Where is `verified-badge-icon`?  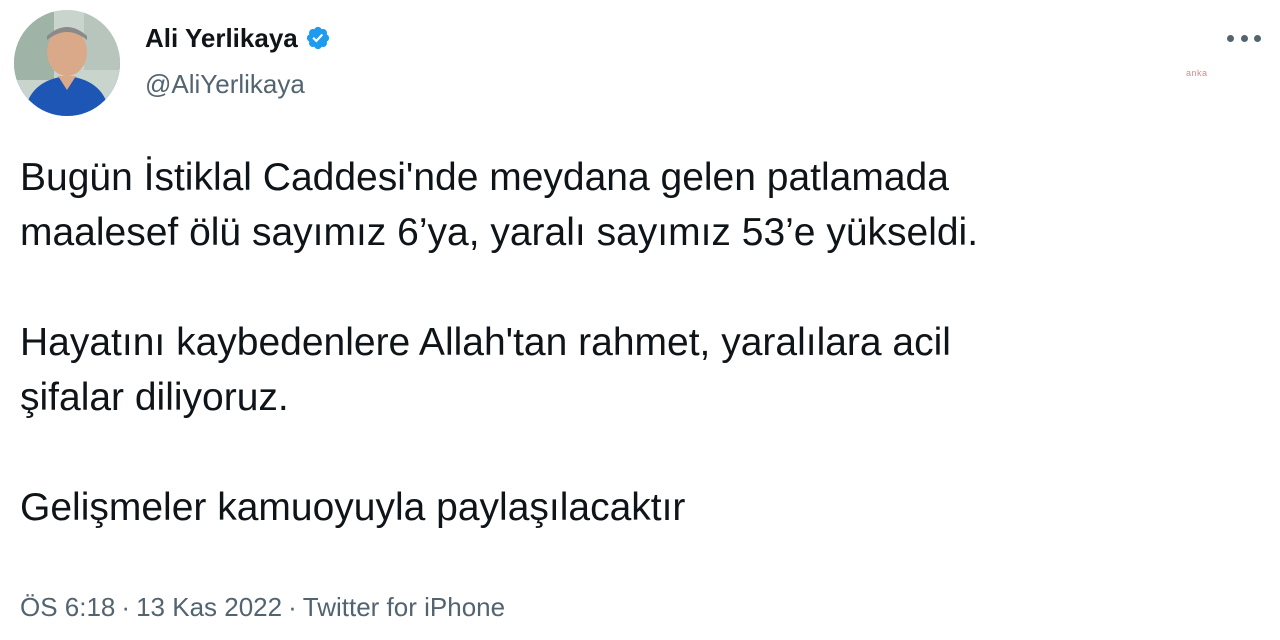 verified-badge-icon is located at coordinates (318, 38).